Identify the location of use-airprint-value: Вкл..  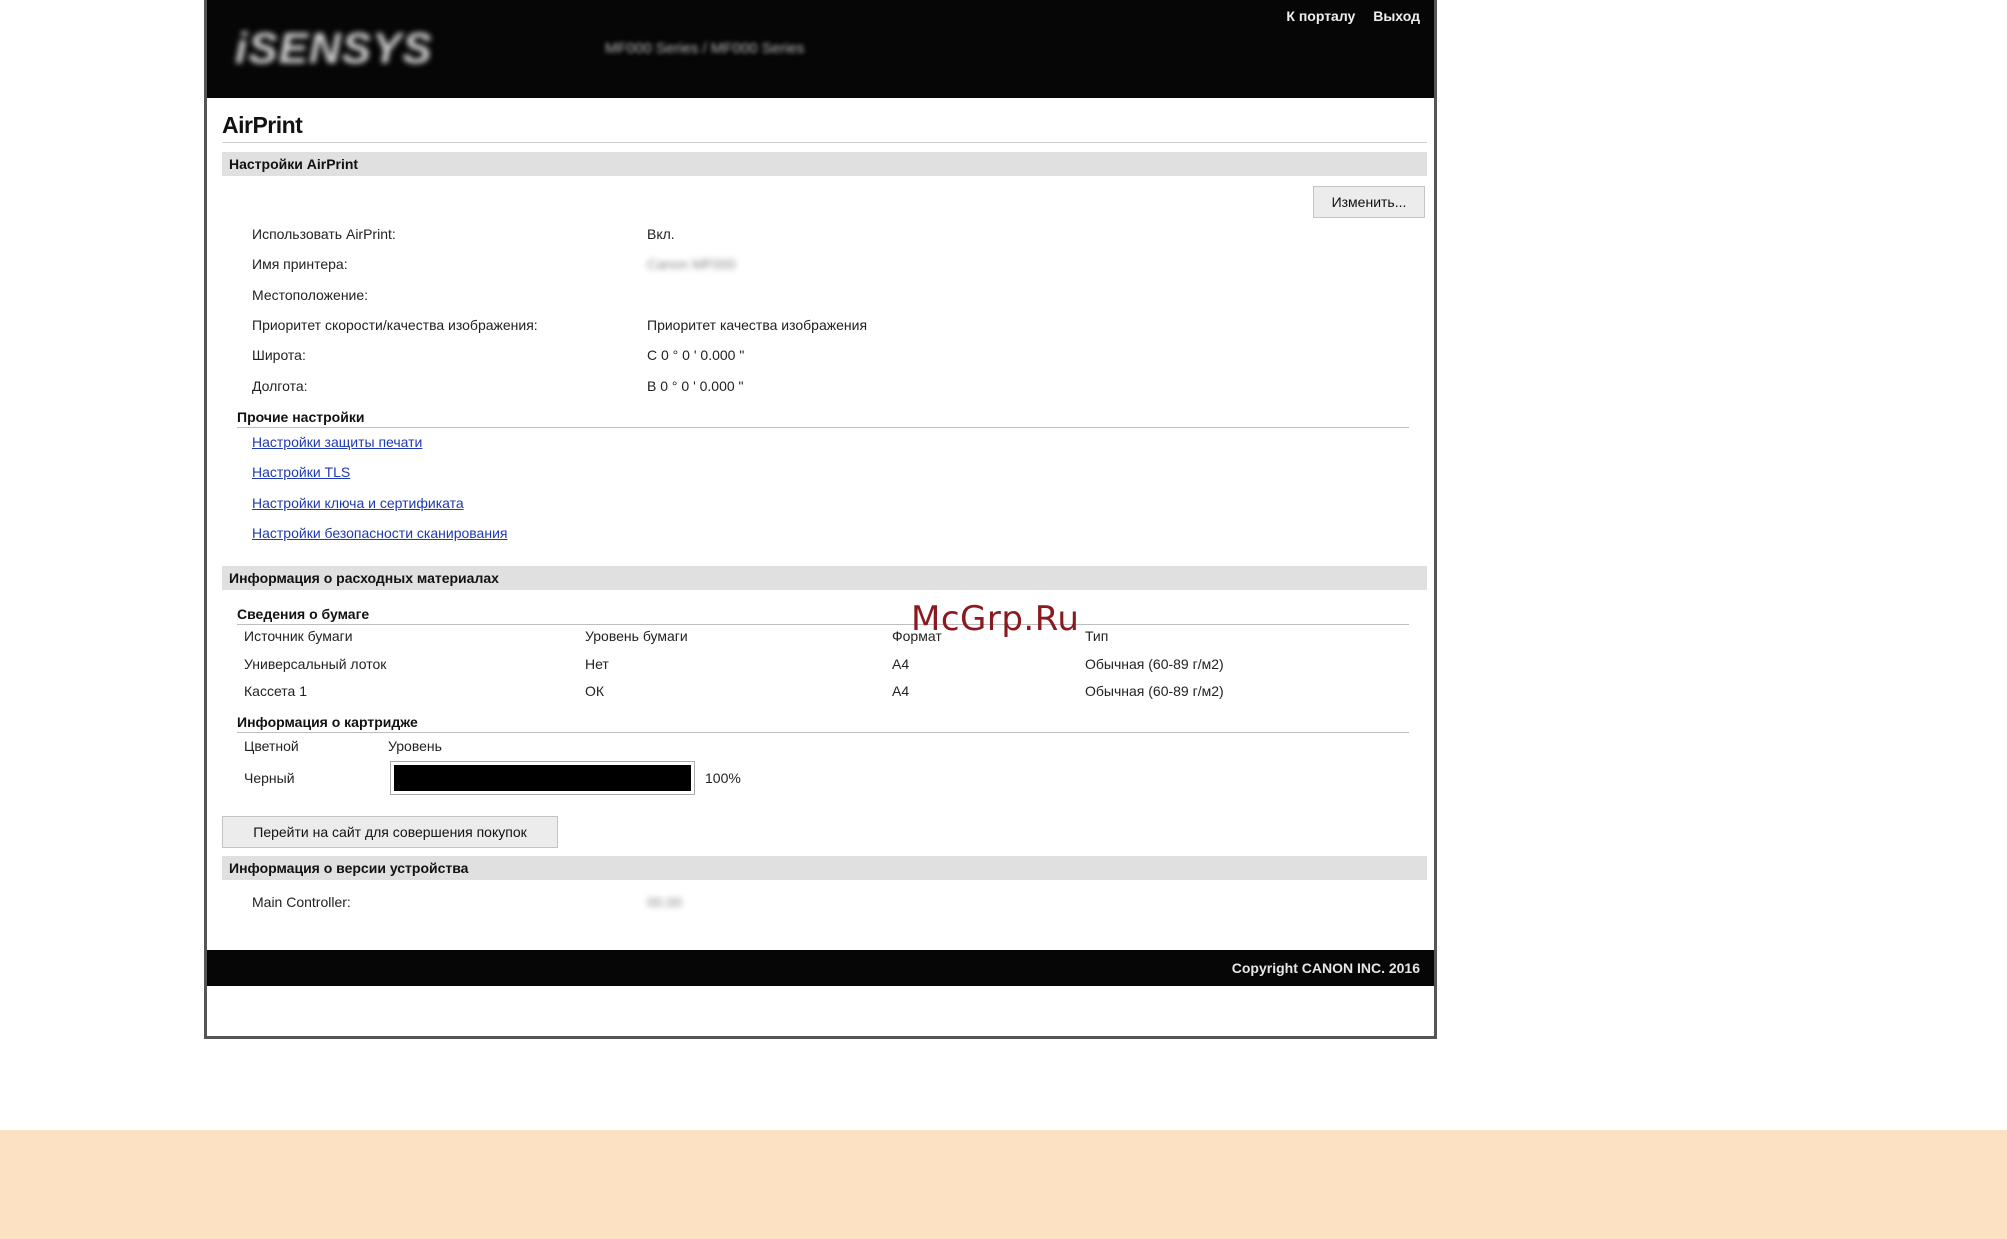
(661, 234).